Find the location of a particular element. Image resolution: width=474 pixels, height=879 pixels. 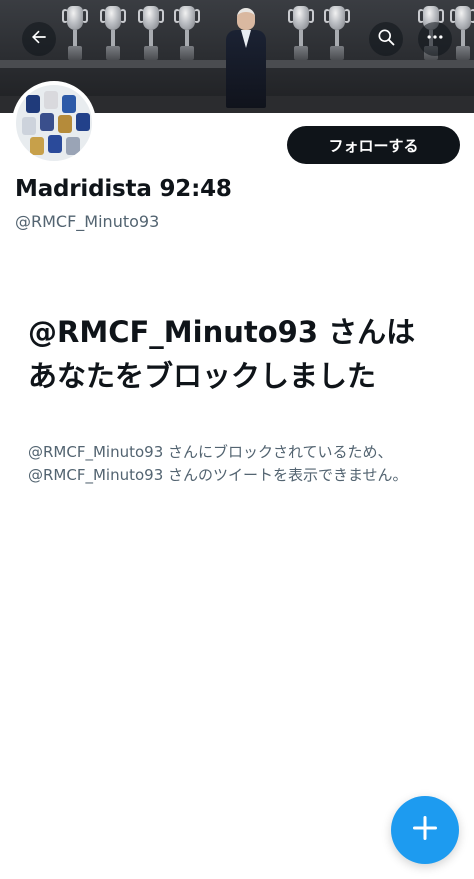

more-icon is located at coordinates (435, 39).